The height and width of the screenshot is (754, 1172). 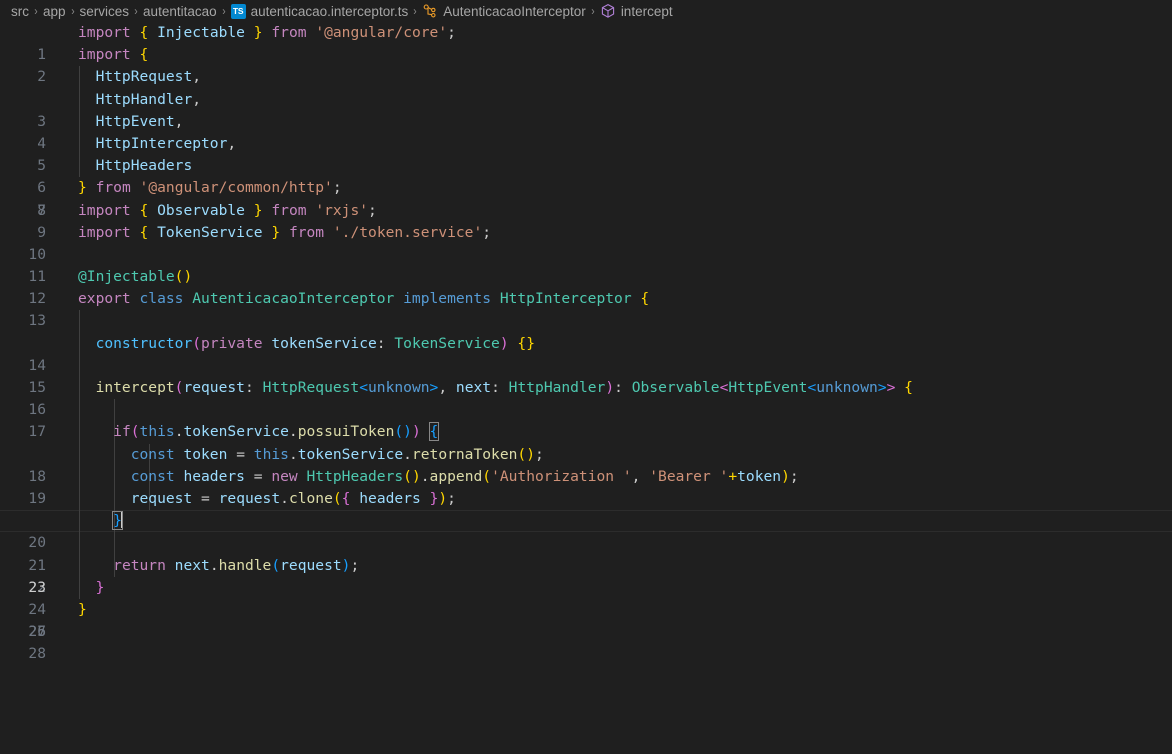 I want to click on code-line-text: HttpHandler,, so click(x=148, y=99).